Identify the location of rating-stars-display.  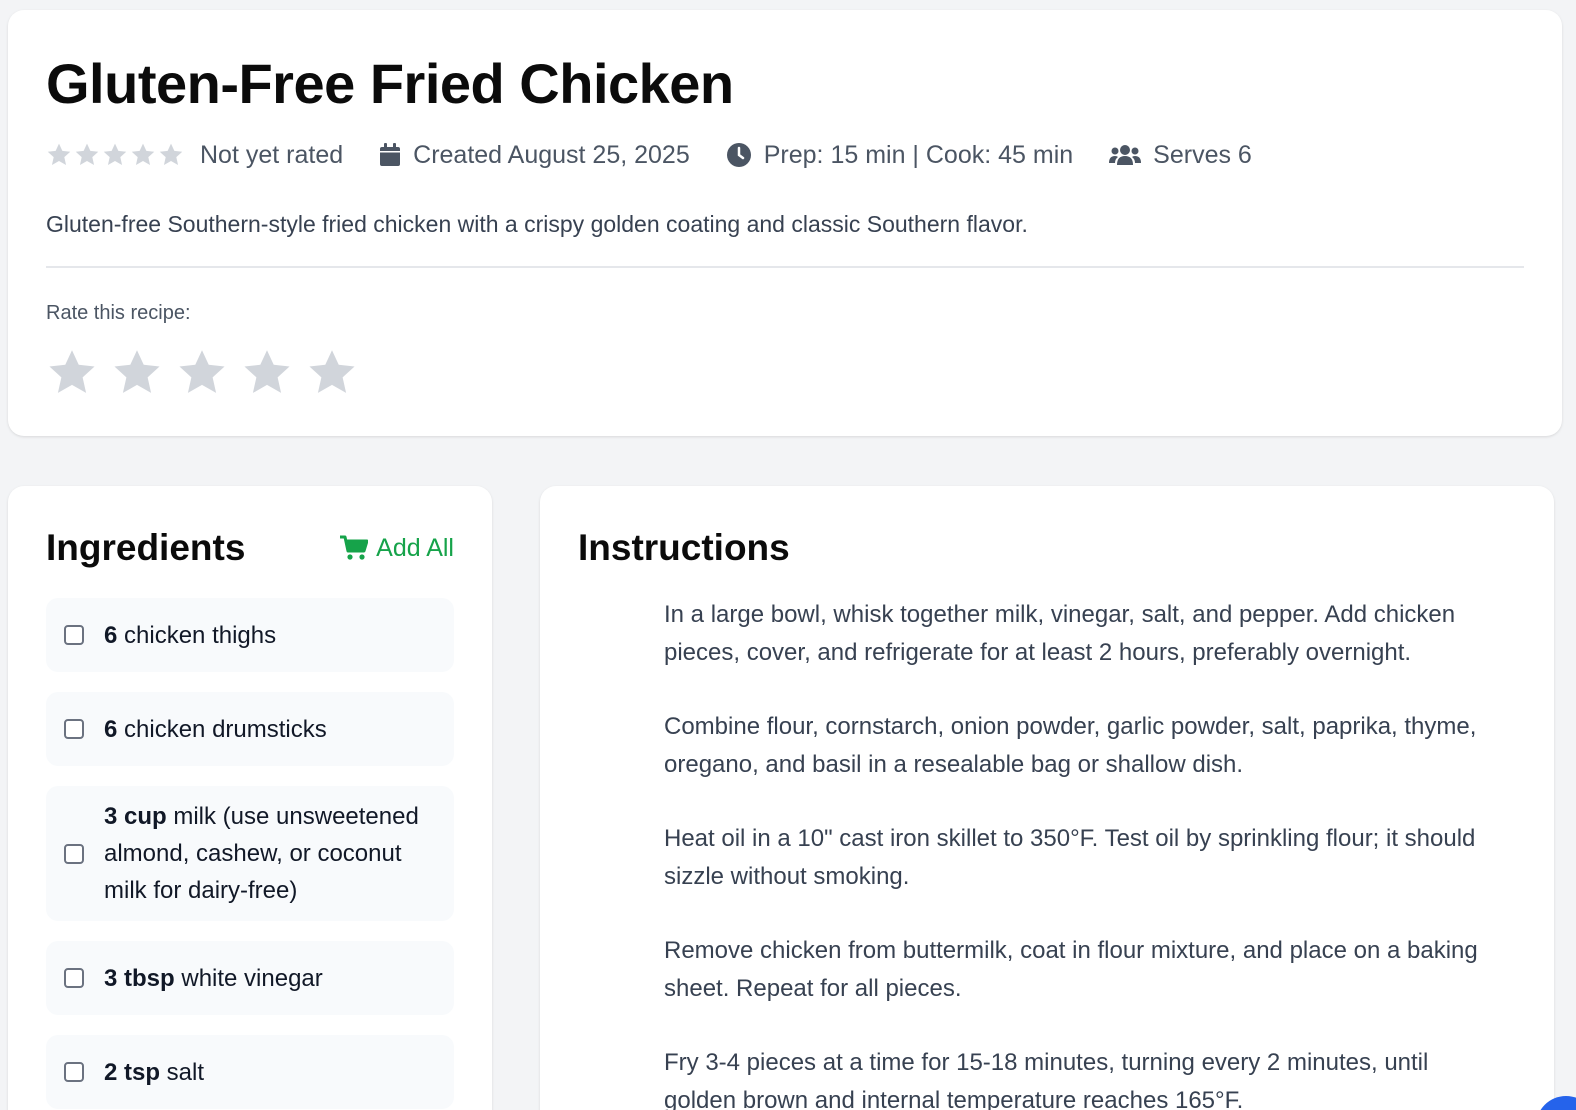
(116, 155).